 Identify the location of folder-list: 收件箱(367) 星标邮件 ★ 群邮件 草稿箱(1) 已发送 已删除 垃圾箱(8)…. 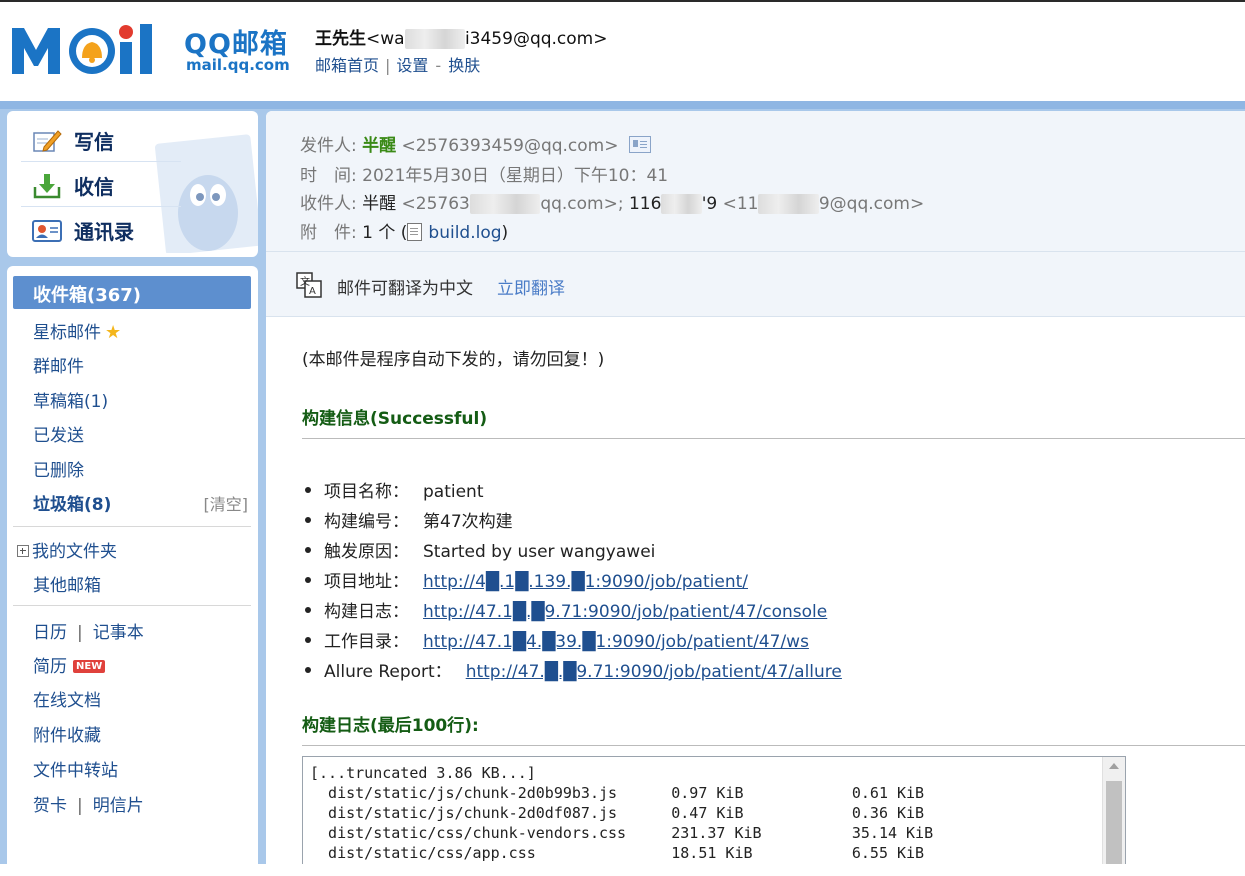
(132, 571).